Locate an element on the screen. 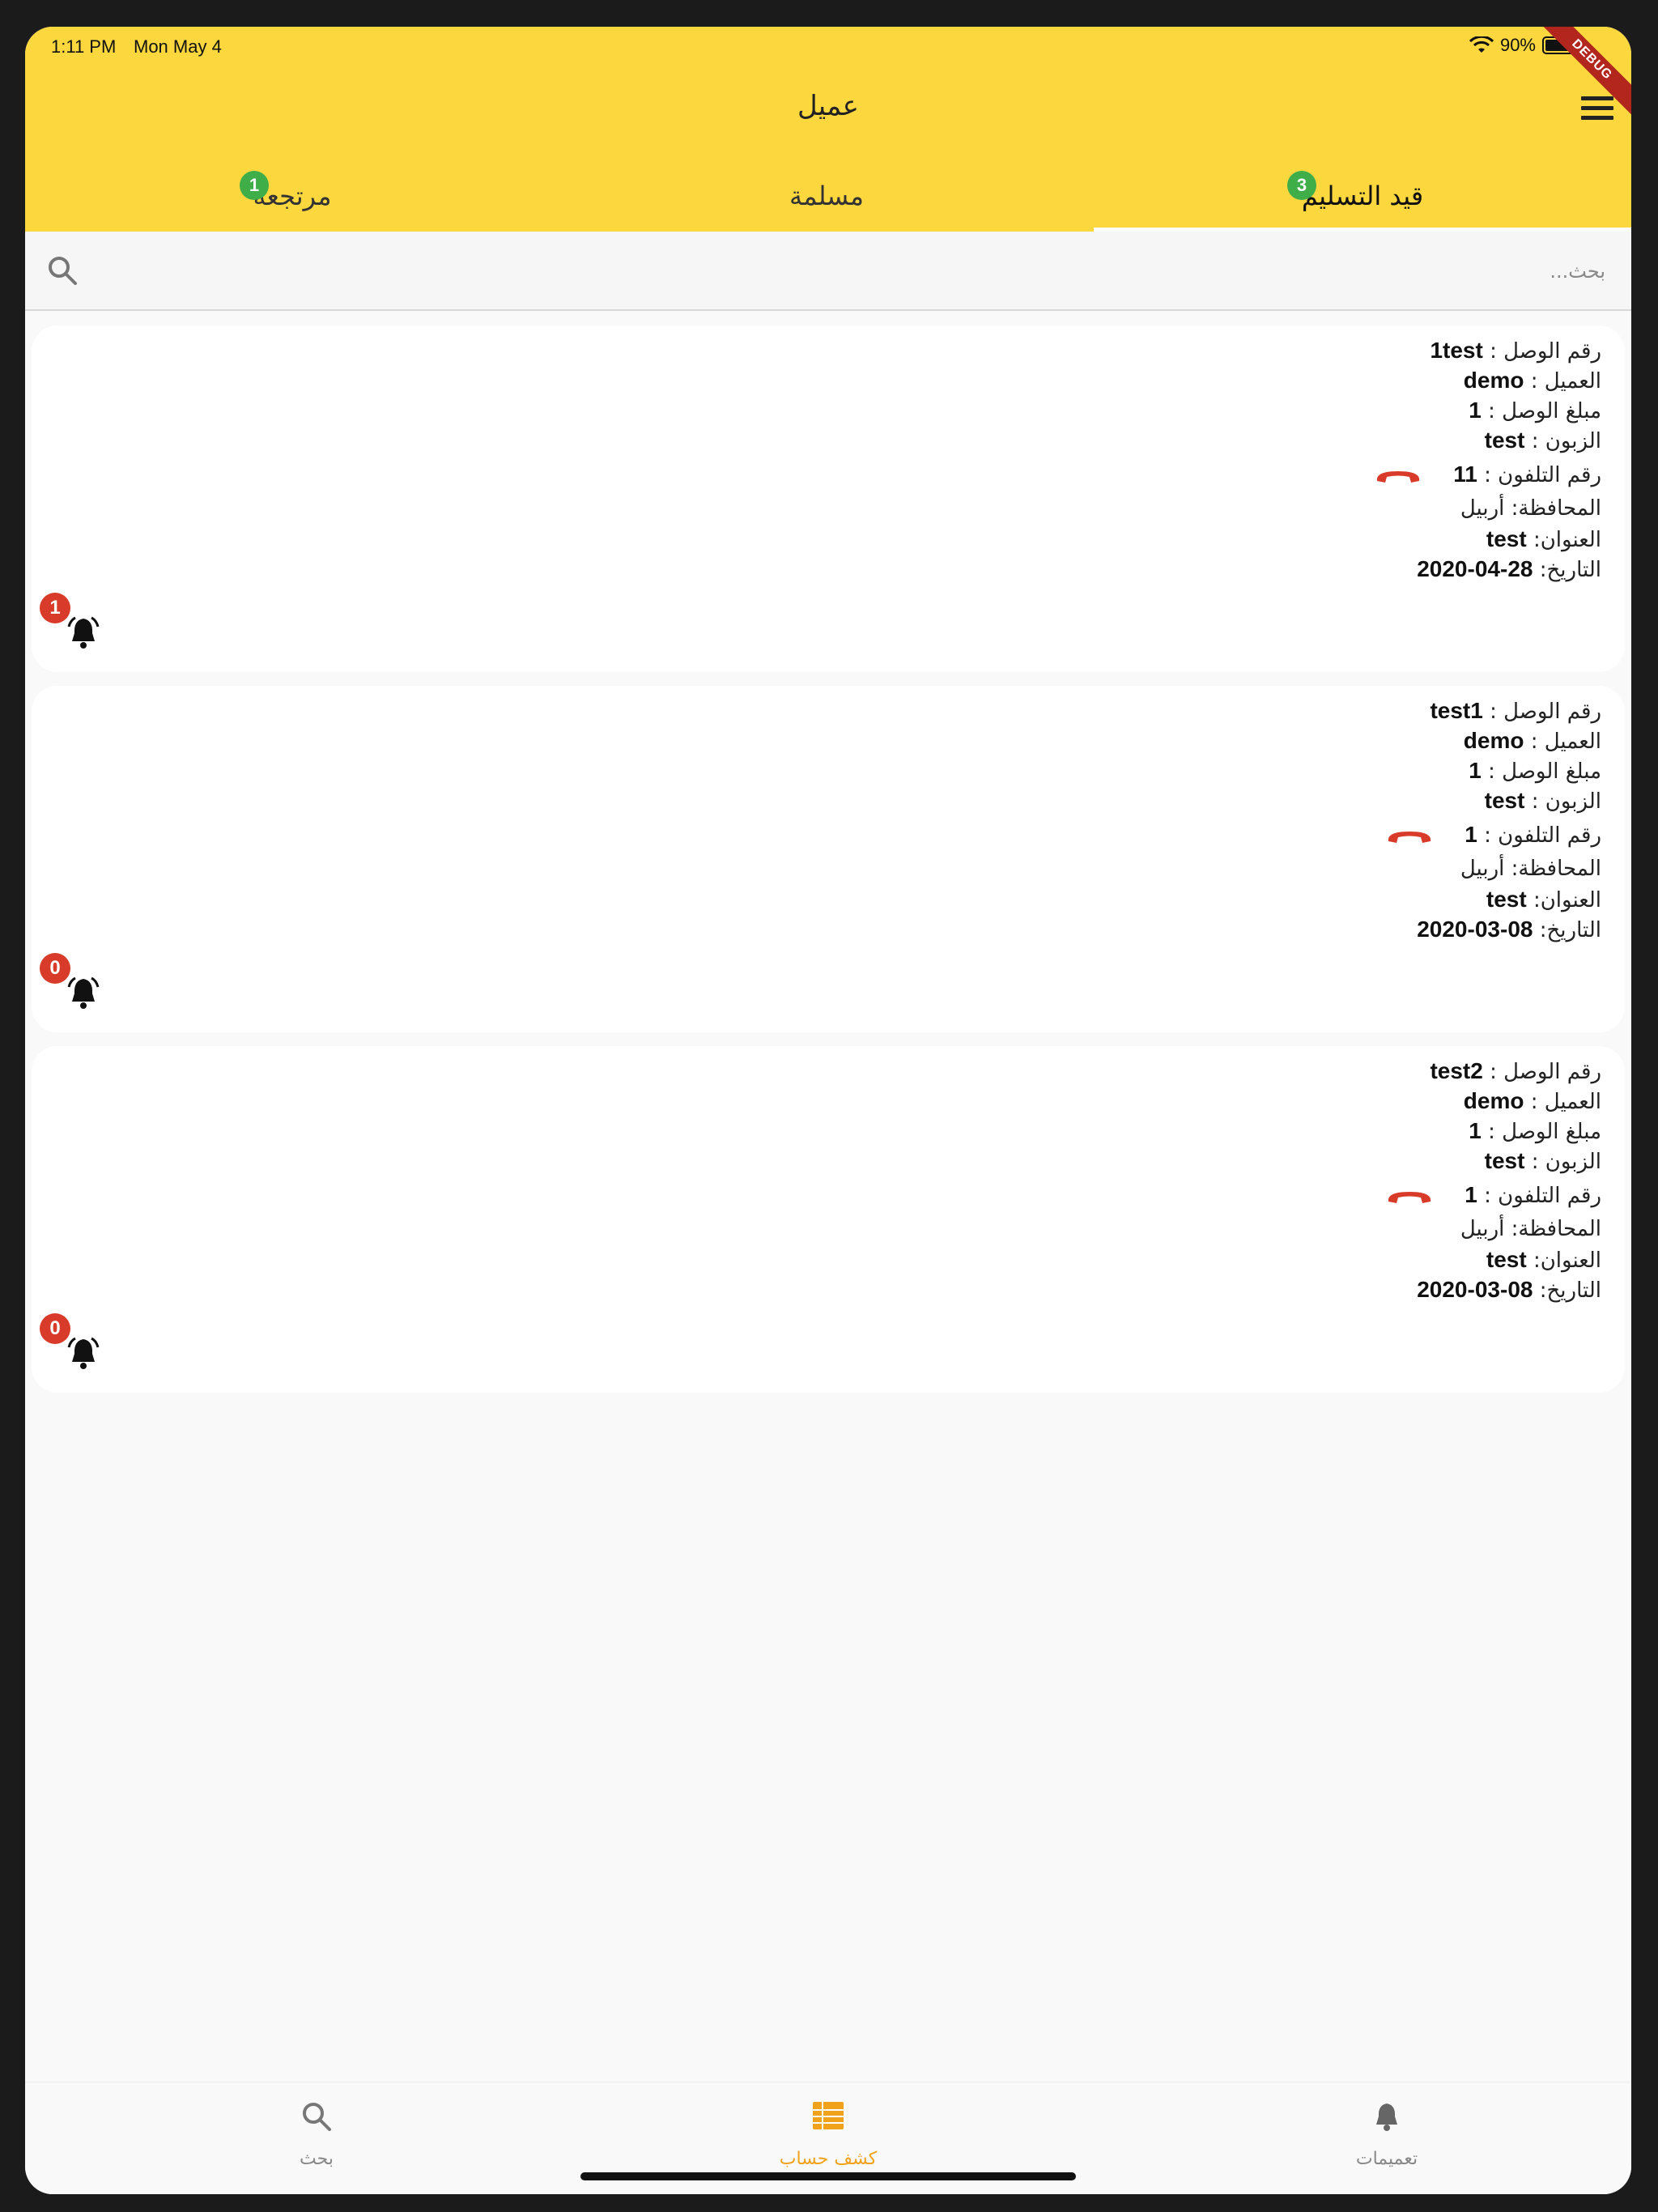 The height and width of the screenshot is (2212, 1658). tab-count-badge: 1 is located at coordinates (254, 185).